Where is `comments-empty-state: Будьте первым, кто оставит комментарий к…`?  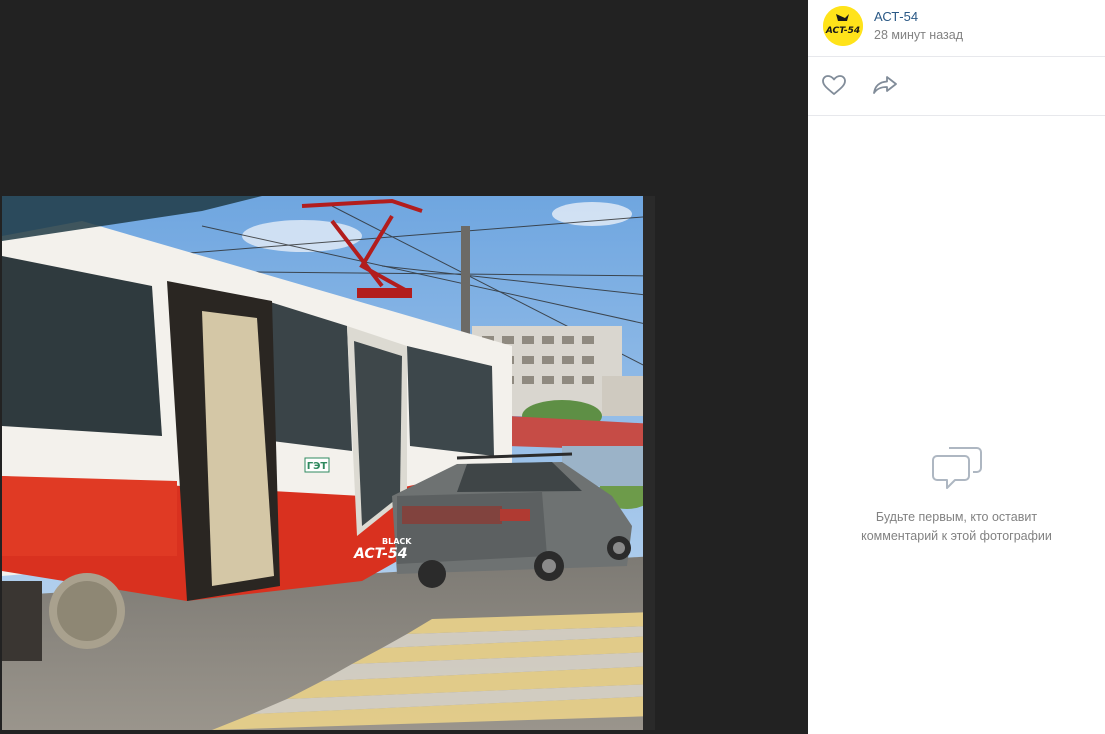
comments-empty-state: Будьте первым, кто оставит комментарий к… is located at coordinates (956, 493).